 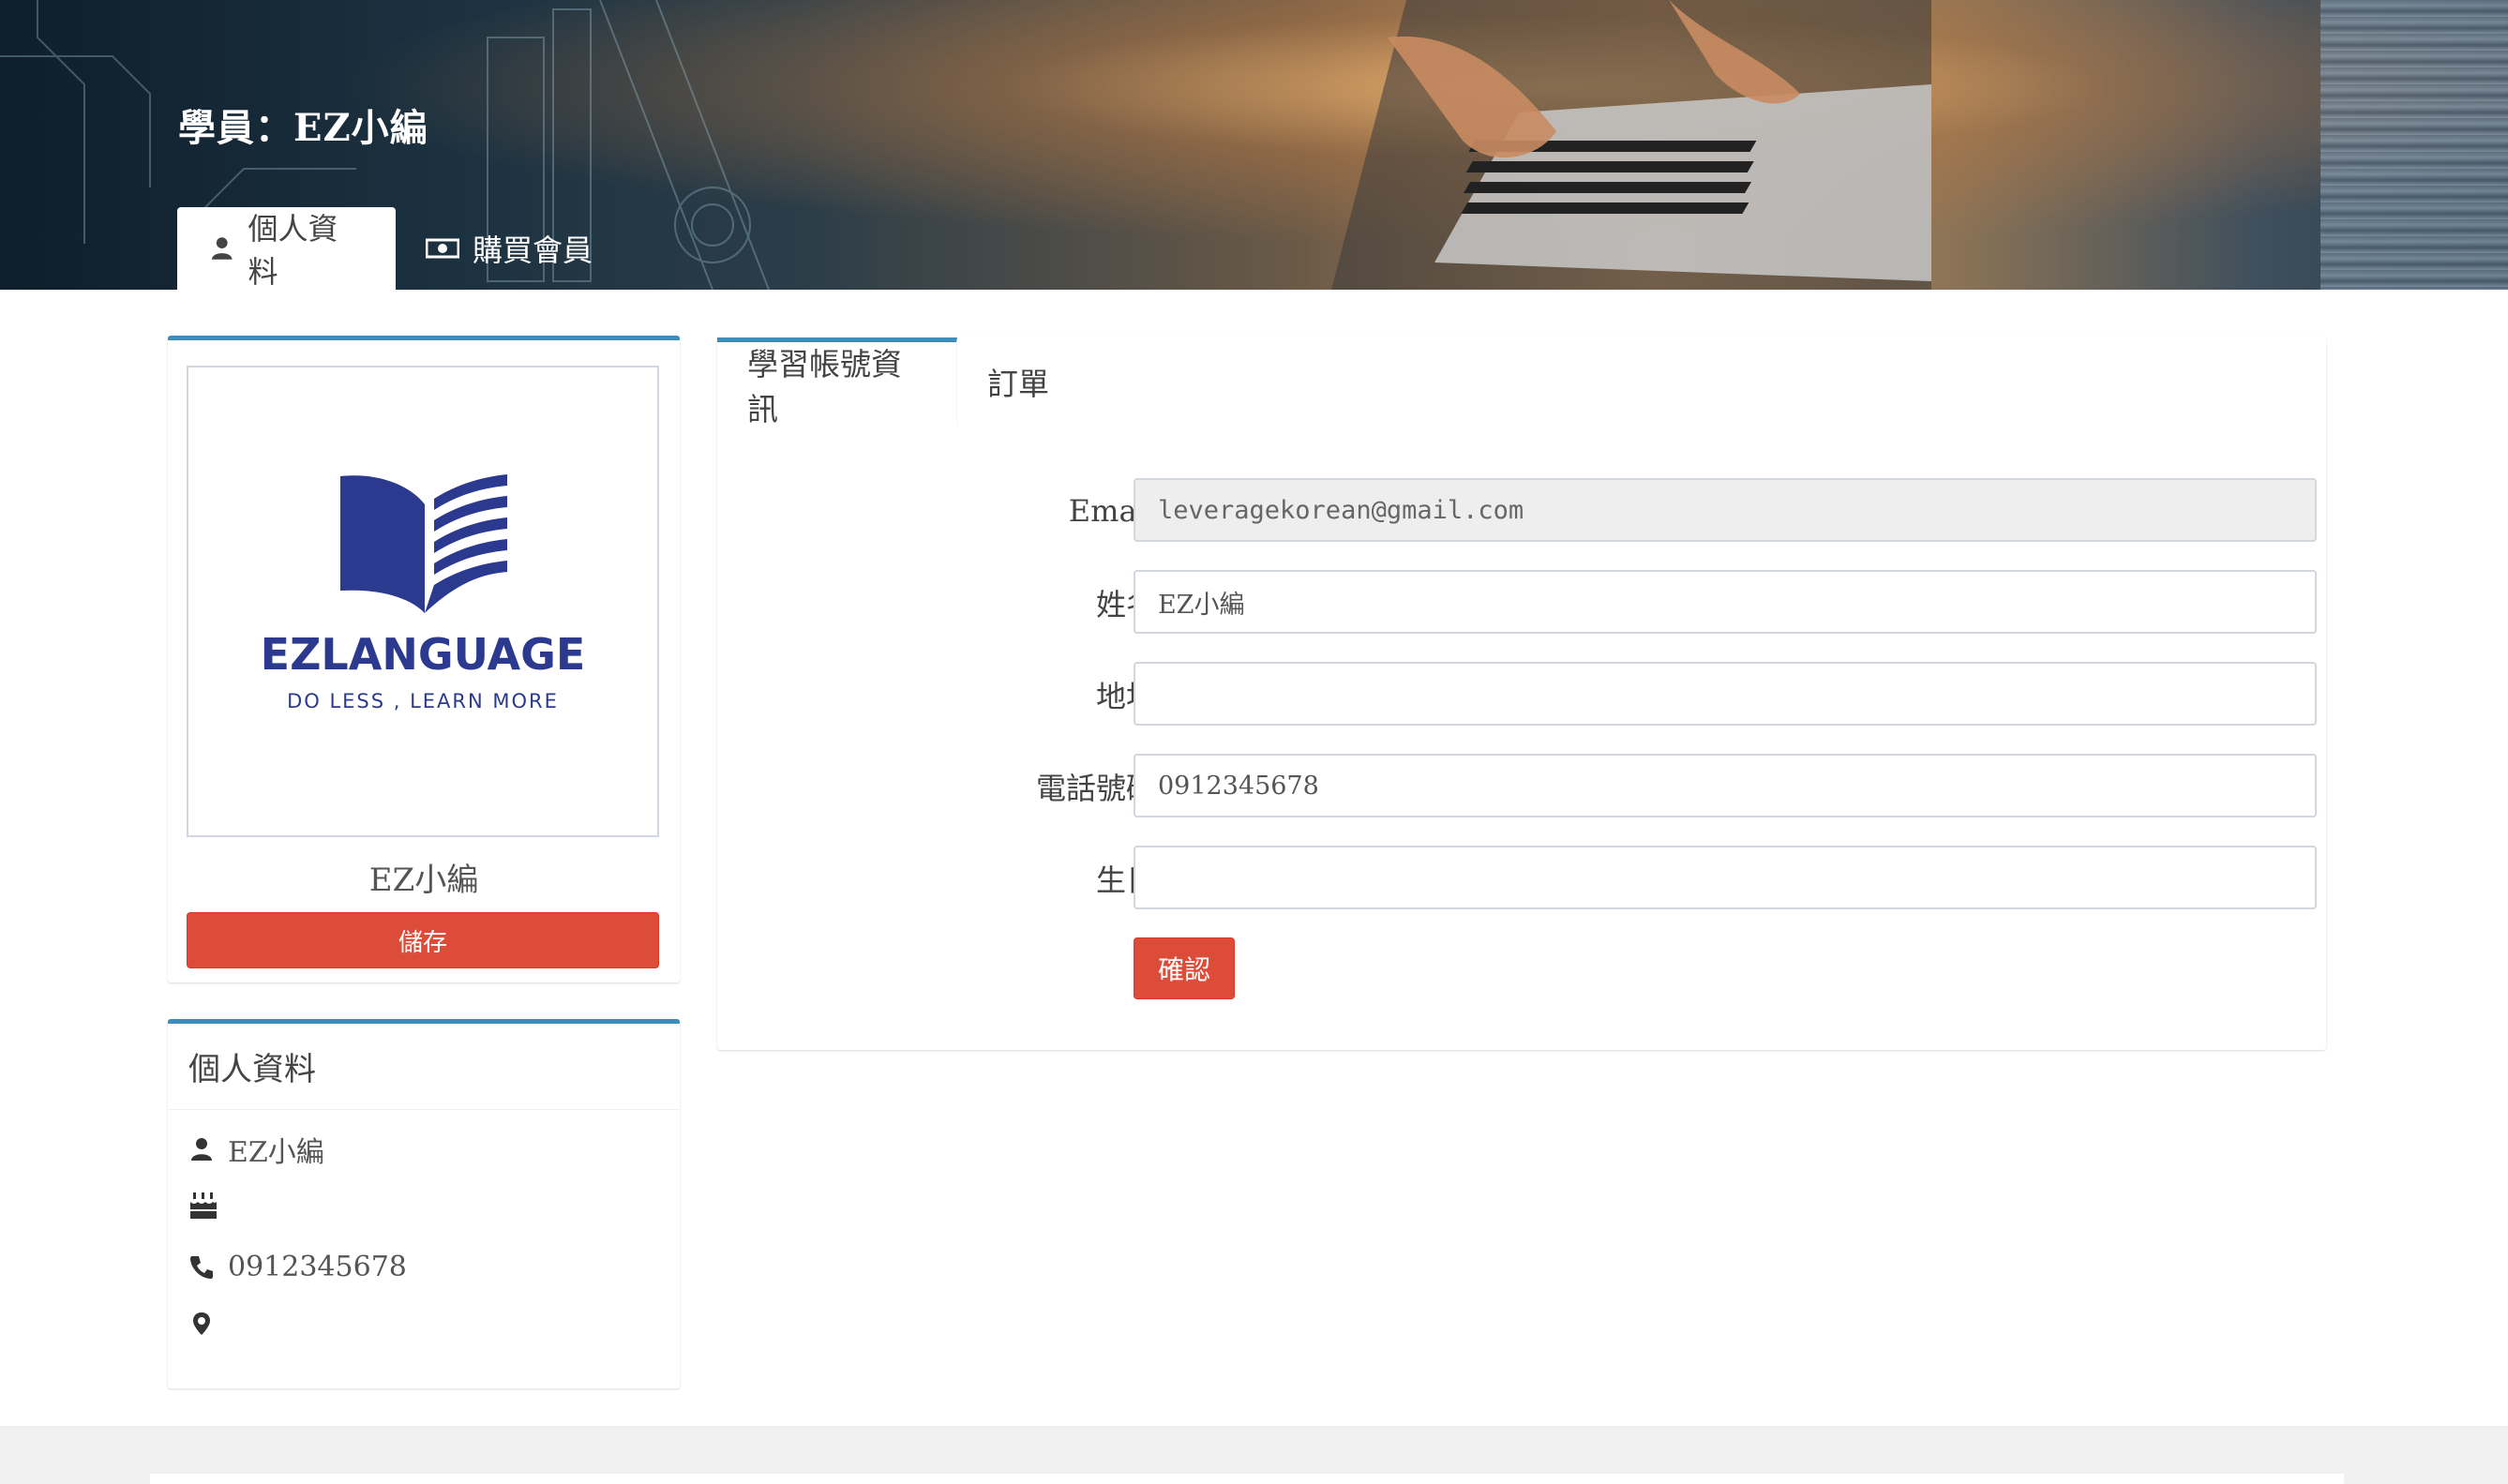 What do you see at coordinates (201, 1323) in the screenshot?
I see `map-marker-icon` at bounding box center [201, 1323].